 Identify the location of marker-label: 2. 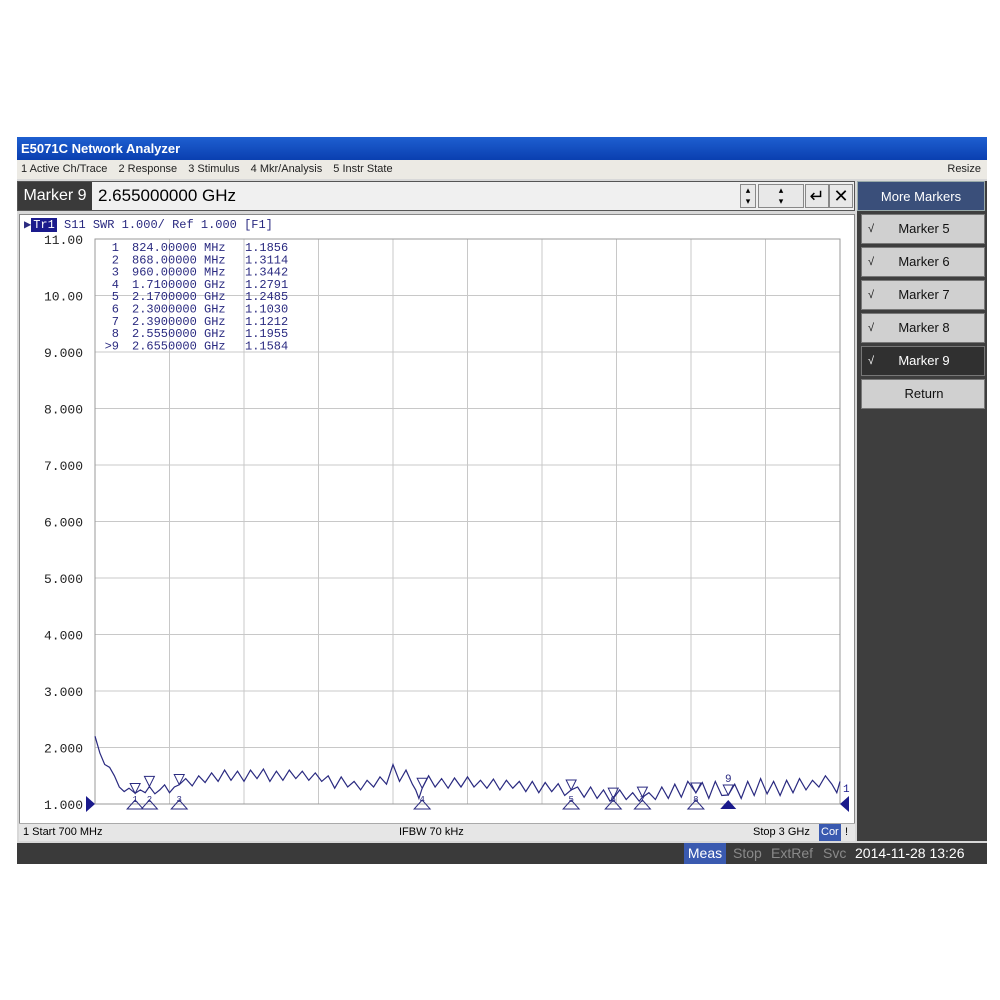
(149, 800).